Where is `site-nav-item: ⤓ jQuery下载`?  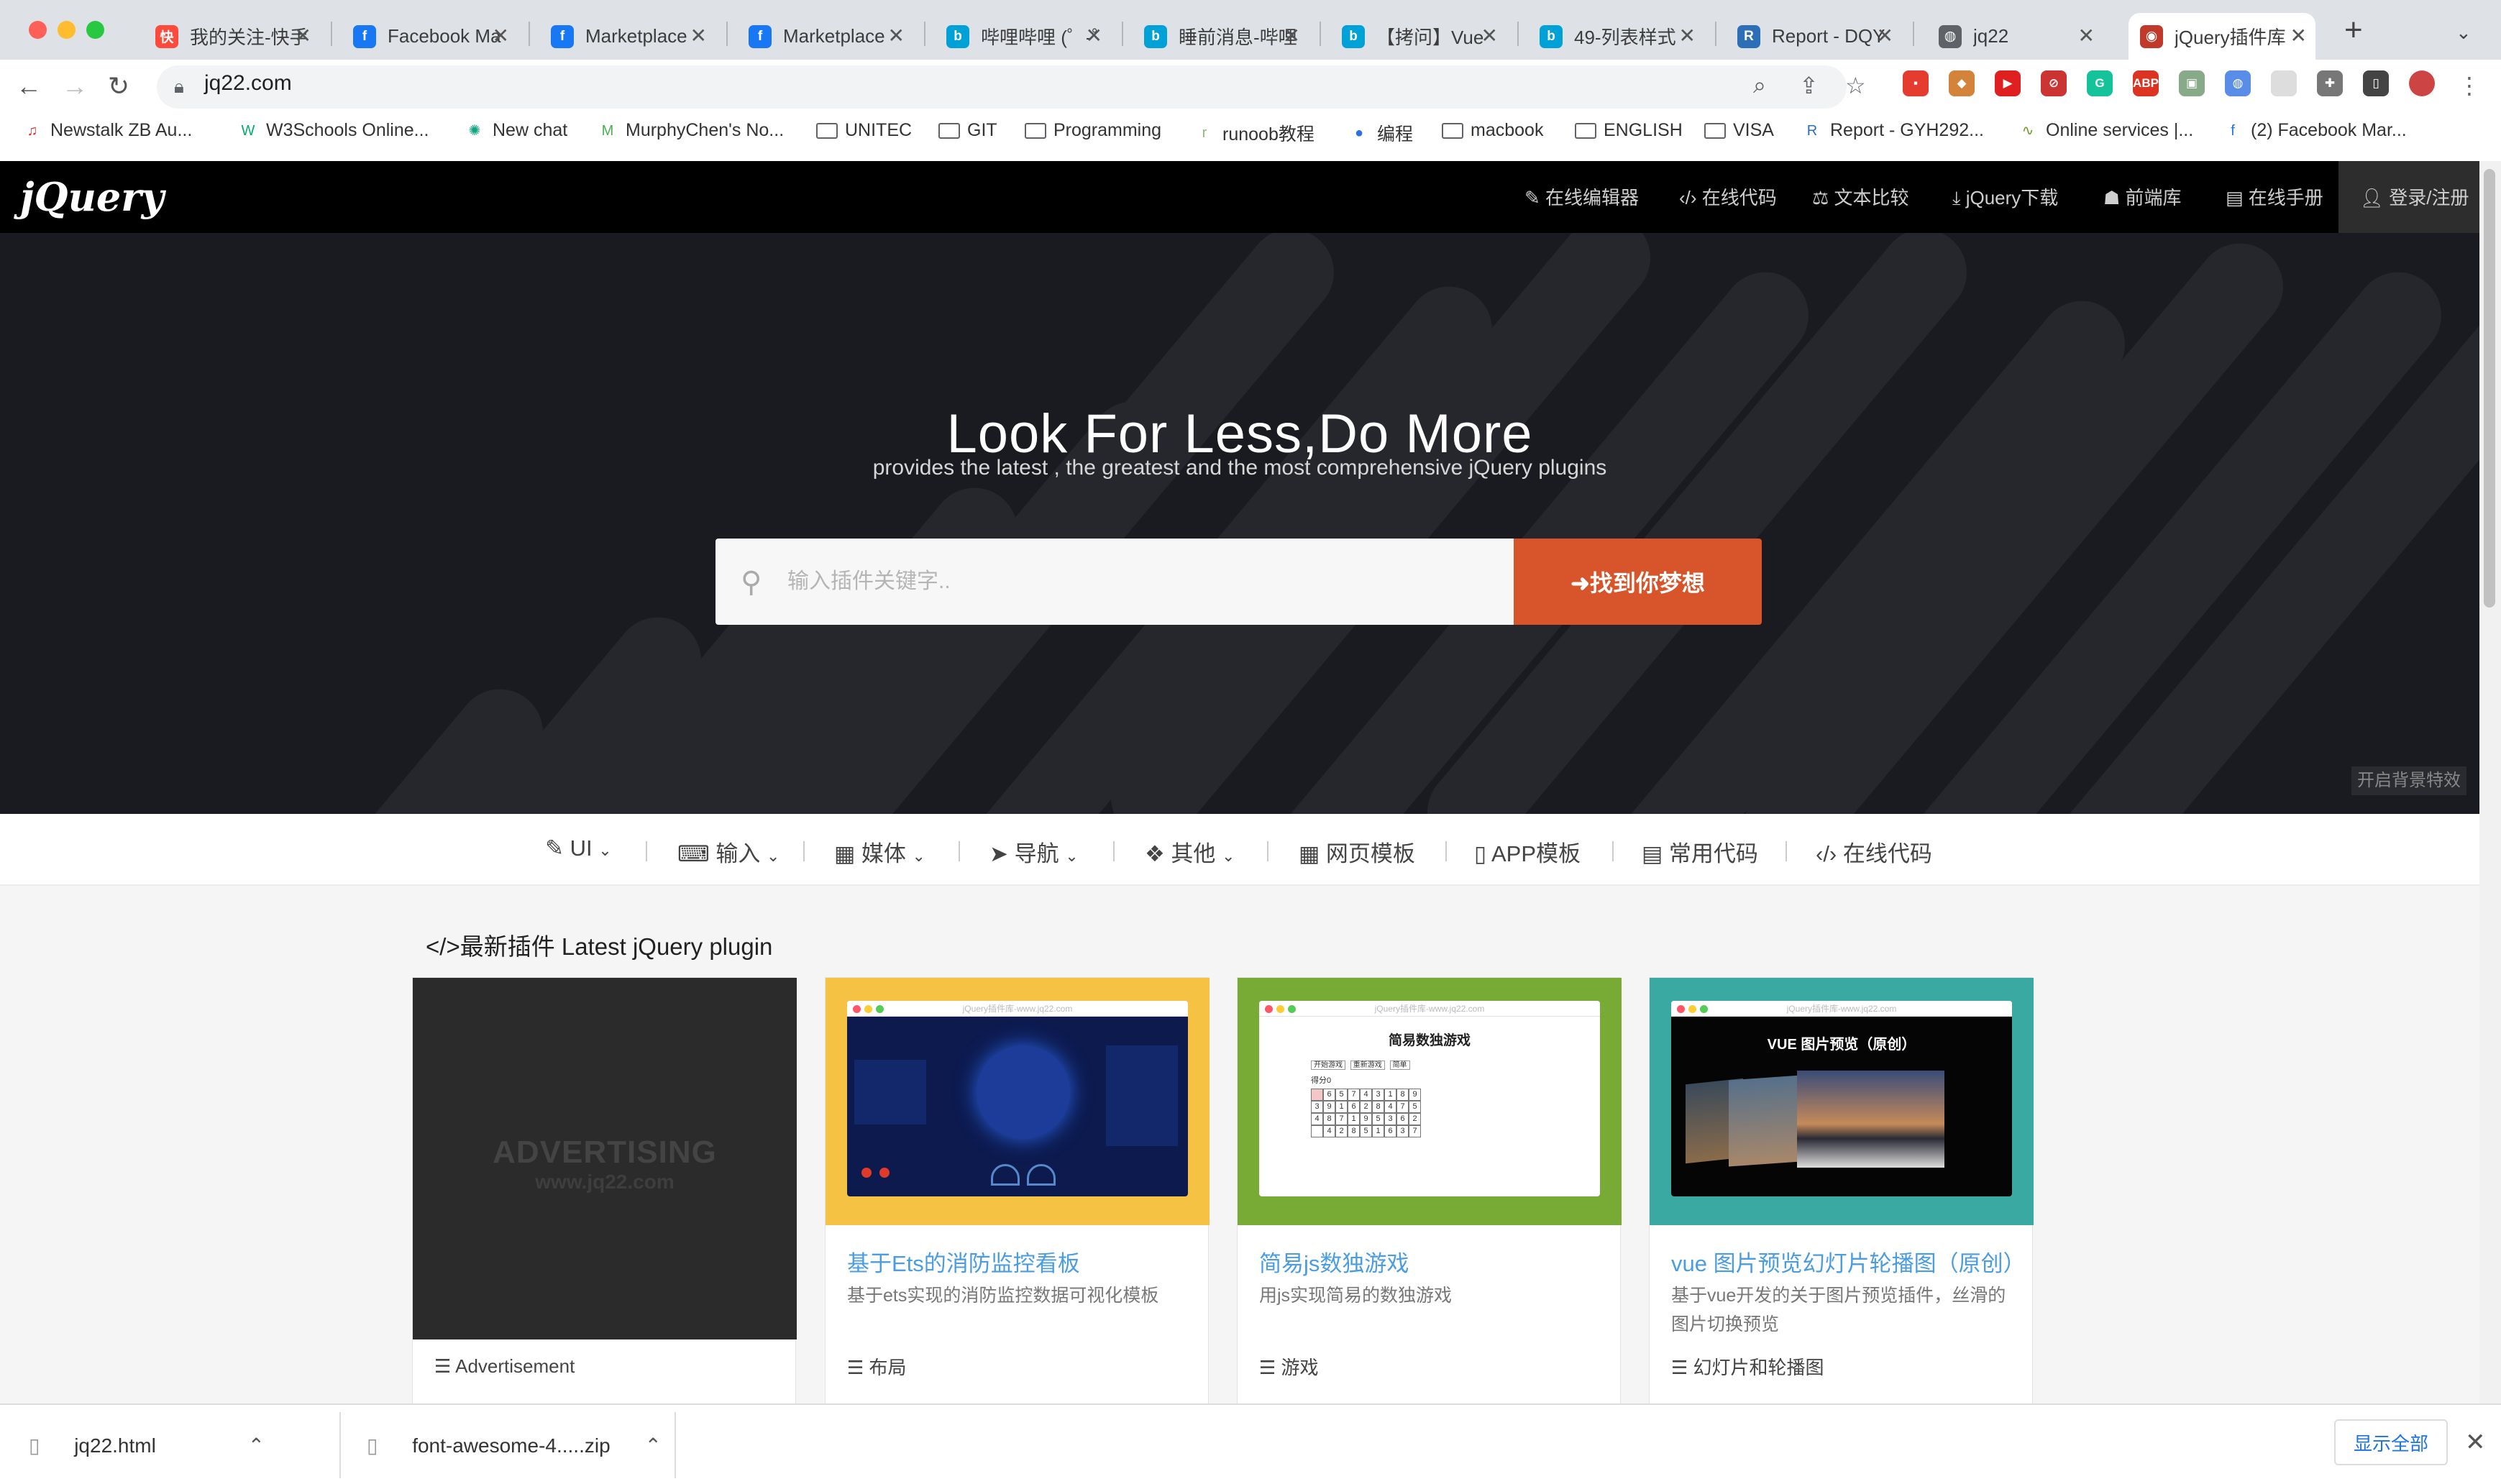 site-nav-item: ⤓ jQuery下载 is located at coordinates (2005, 196).